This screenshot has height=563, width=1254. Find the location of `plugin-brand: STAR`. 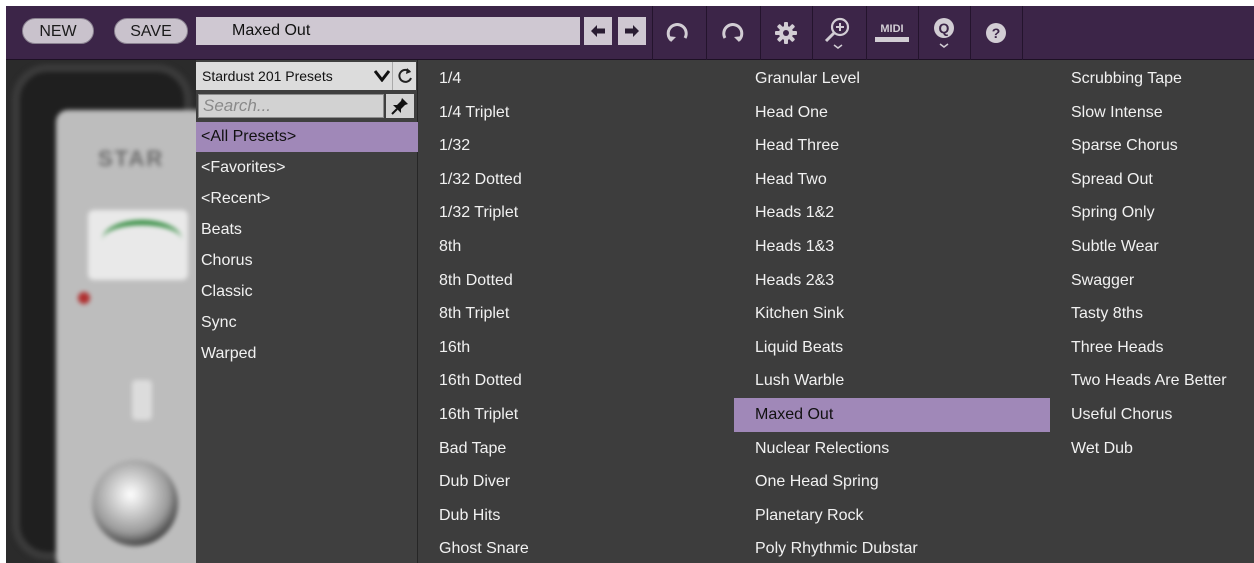

plugin-brand: STAR is located at coordinates (131, 158).